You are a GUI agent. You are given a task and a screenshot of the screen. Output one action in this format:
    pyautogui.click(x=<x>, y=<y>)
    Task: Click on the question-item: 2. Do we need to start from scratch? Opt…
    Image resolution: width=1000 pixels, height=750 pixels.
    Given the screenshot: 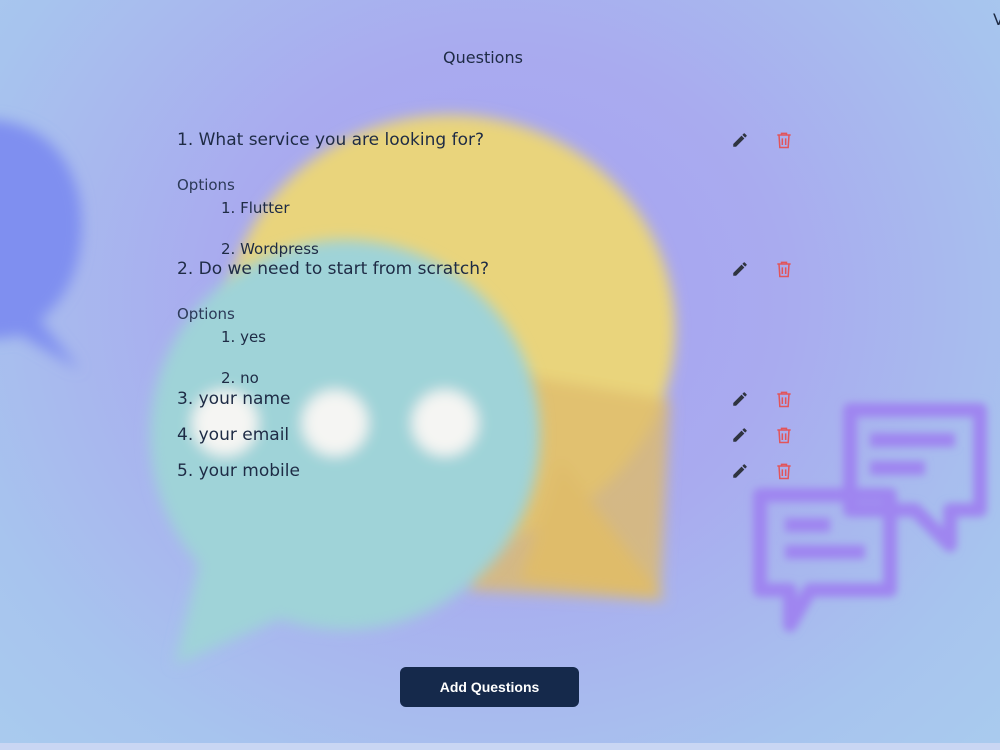 What is the action you would take?
    pyautogui.click(x=492, y=327)
    